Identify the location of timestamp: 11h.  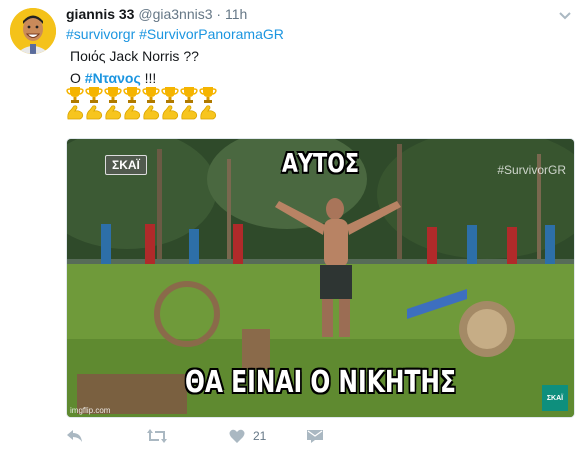
(236, 14).